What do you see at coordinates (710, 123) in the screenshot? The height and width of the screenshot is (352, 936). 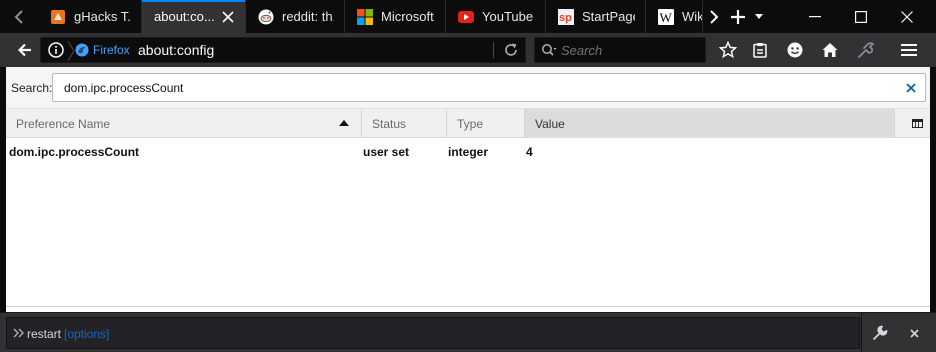 I see `column-header-value: Value` at bounding box center [710, 123].